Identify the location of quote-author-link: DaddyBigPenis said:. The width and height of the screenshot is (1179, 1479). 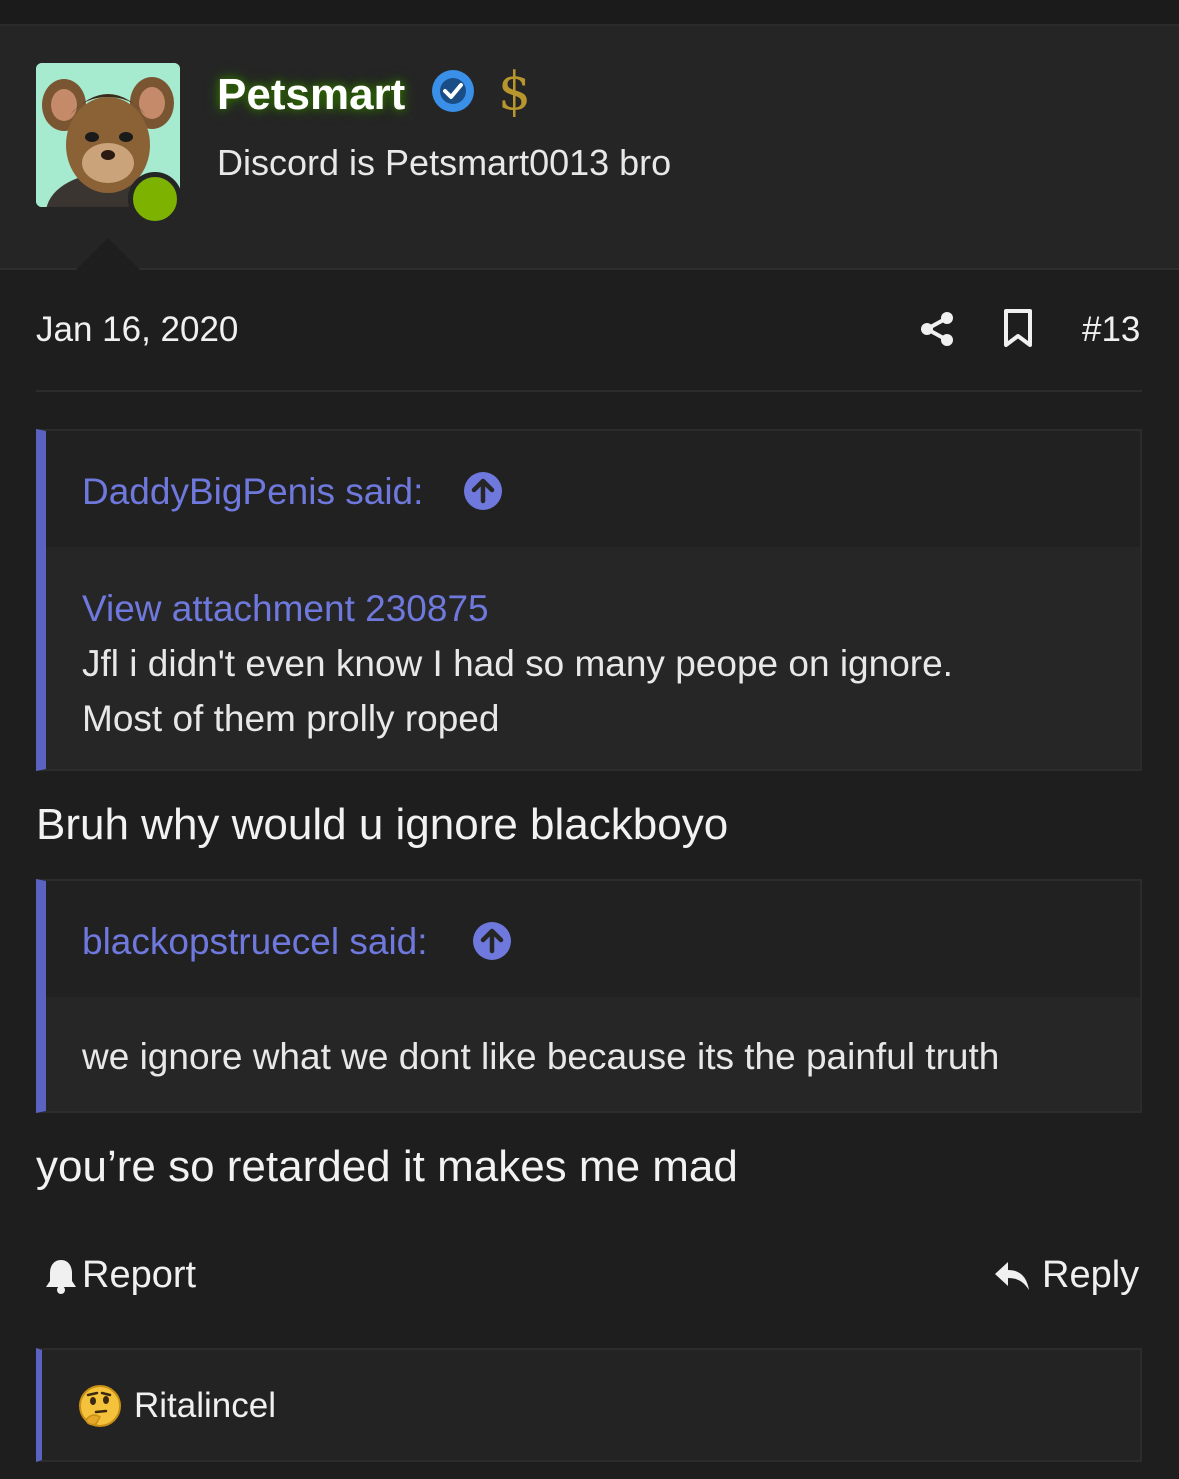
(252, 492).